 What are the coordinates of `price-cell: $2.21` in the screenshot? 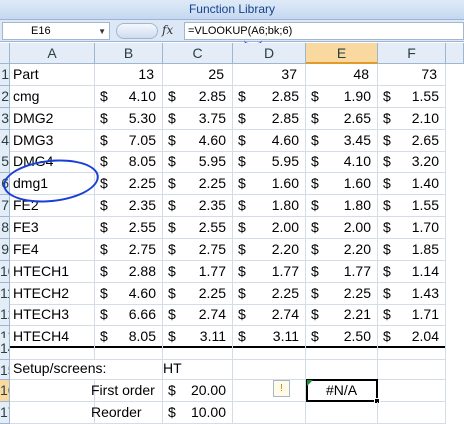 It's located at (342, 315).